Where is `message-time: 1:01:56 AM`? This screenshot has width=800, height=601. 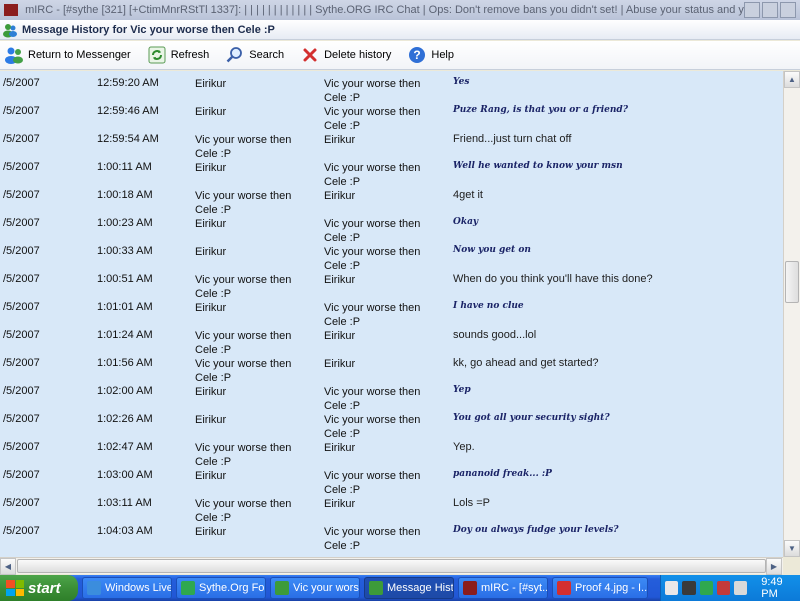
message-time: 1:01:56 AM is located at coordinates (125, 363).